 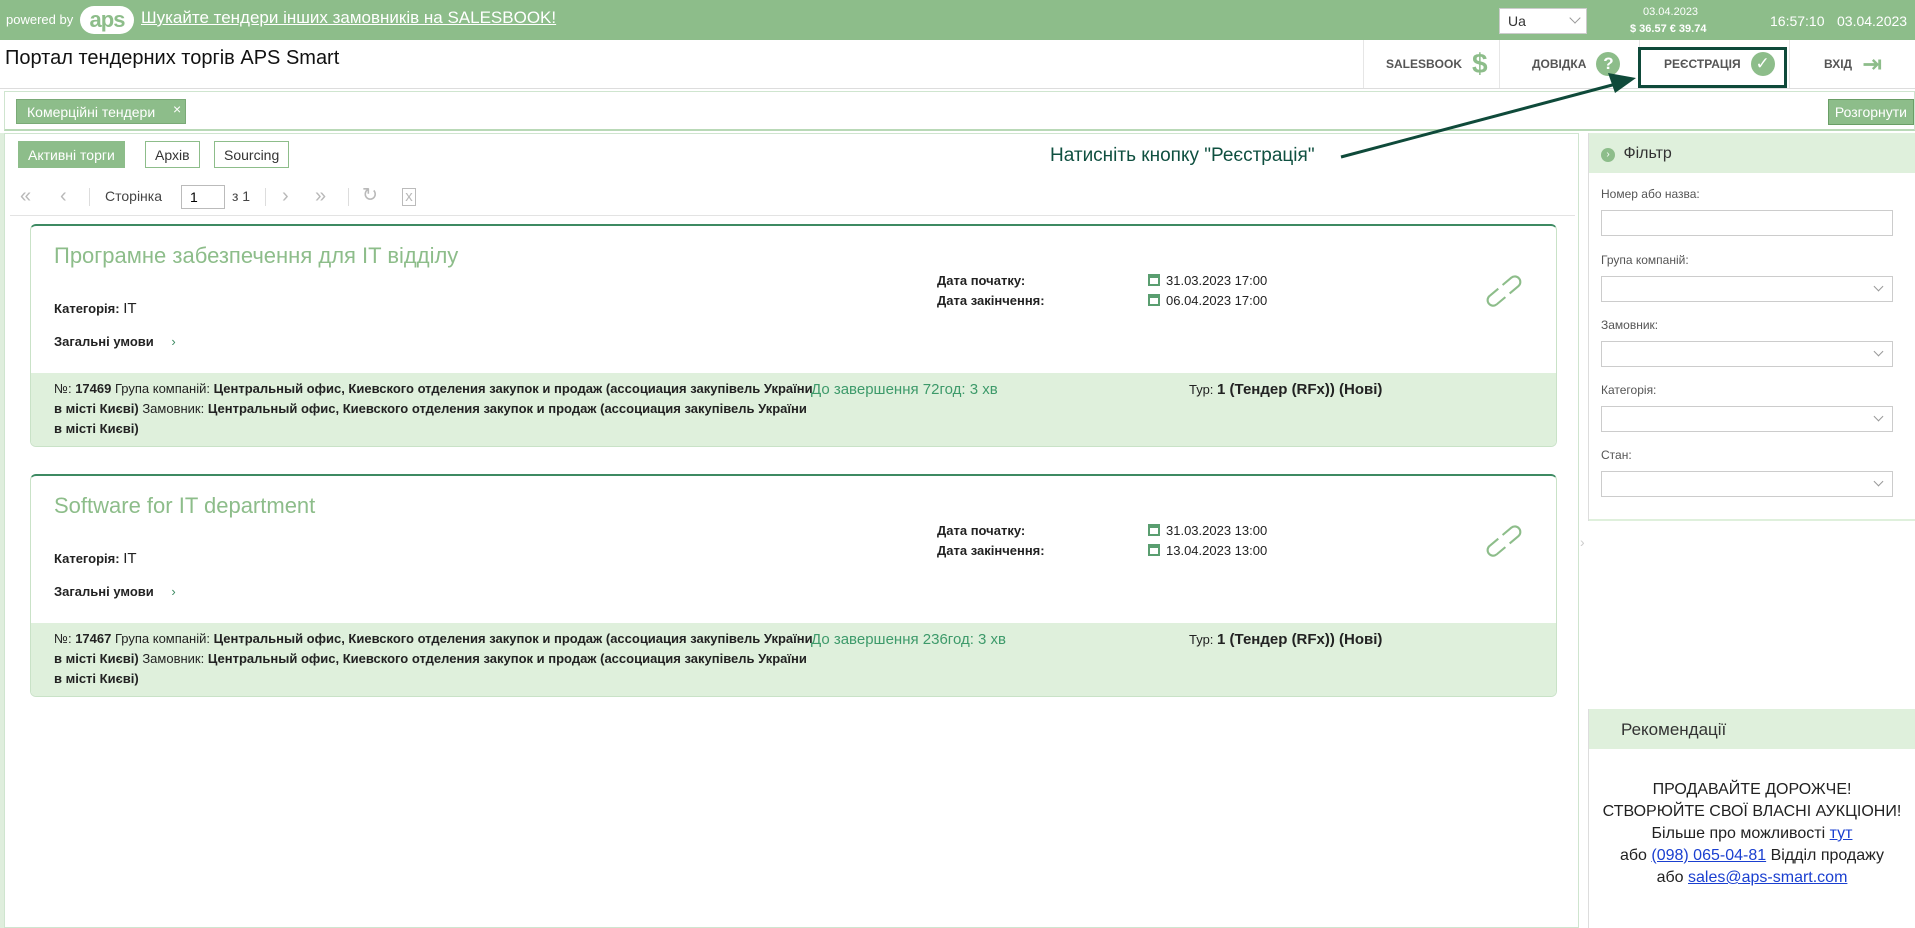 What do you see at coordinates (1630, 325) in the screenshot?
I see `filter-label-customer: Замовник:` at bounding box center [1630, 325].